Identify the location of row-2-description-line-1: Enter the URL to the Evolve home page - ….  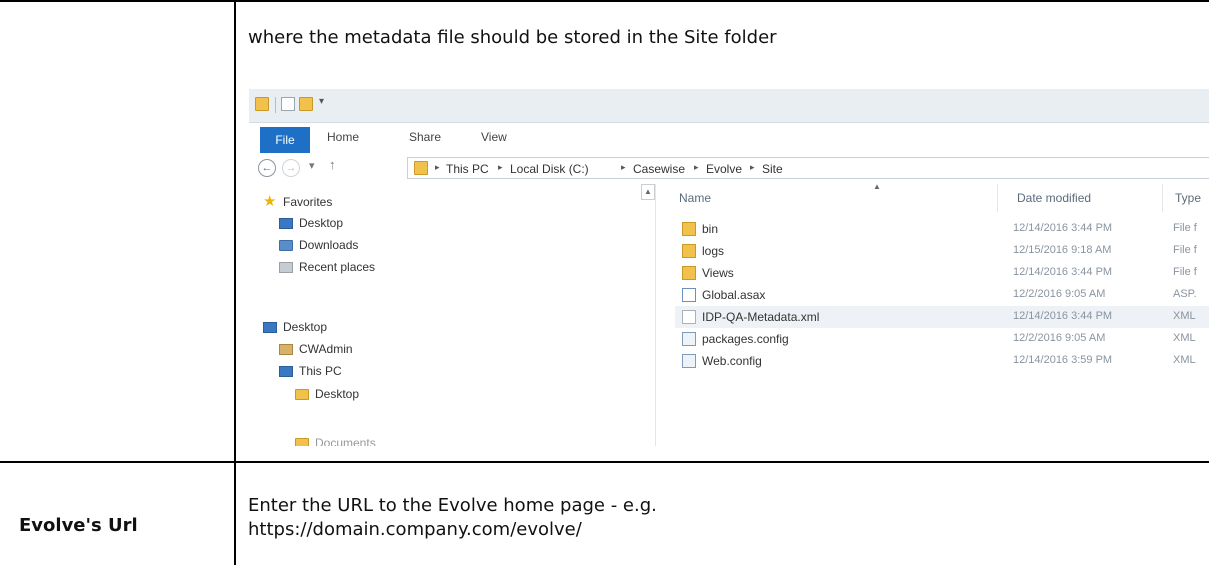
(452, 505).